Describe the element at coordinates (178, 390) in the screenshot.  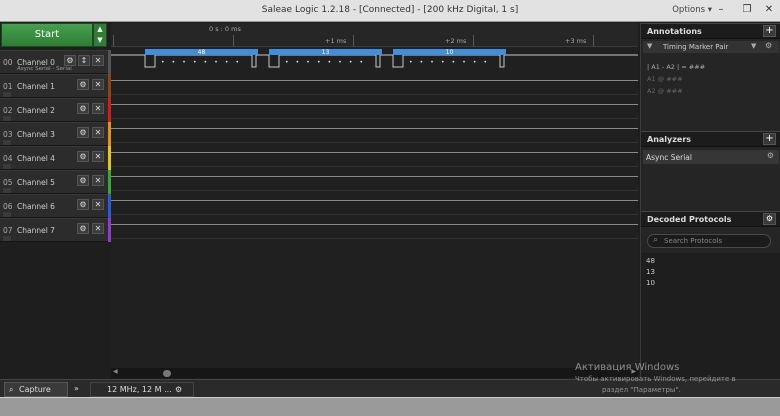
I see `session-gear-icon: ⚙` at that location.